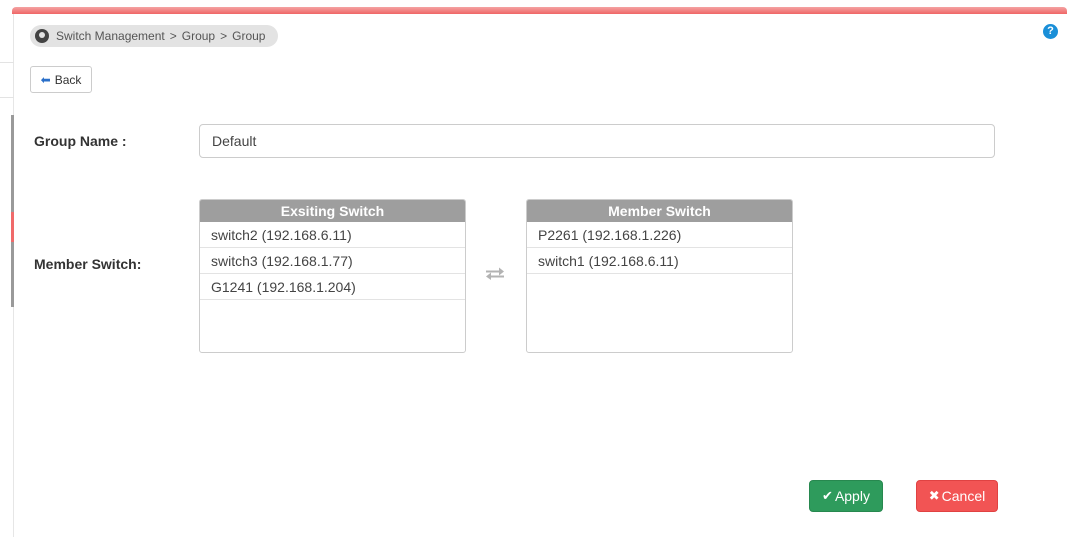 This screenshot has height=537, width=1067. I want to click on group-name-label: Group Name :, so click(80, 141).